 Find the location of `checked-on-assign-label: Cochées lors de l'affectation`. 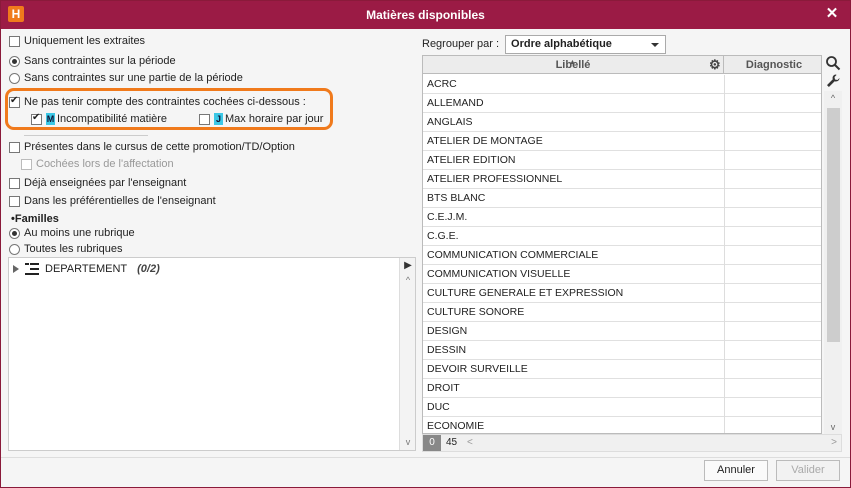

checked-on-assign-label: Cochées lors de l'affectation is located at coordinates (105, 164).